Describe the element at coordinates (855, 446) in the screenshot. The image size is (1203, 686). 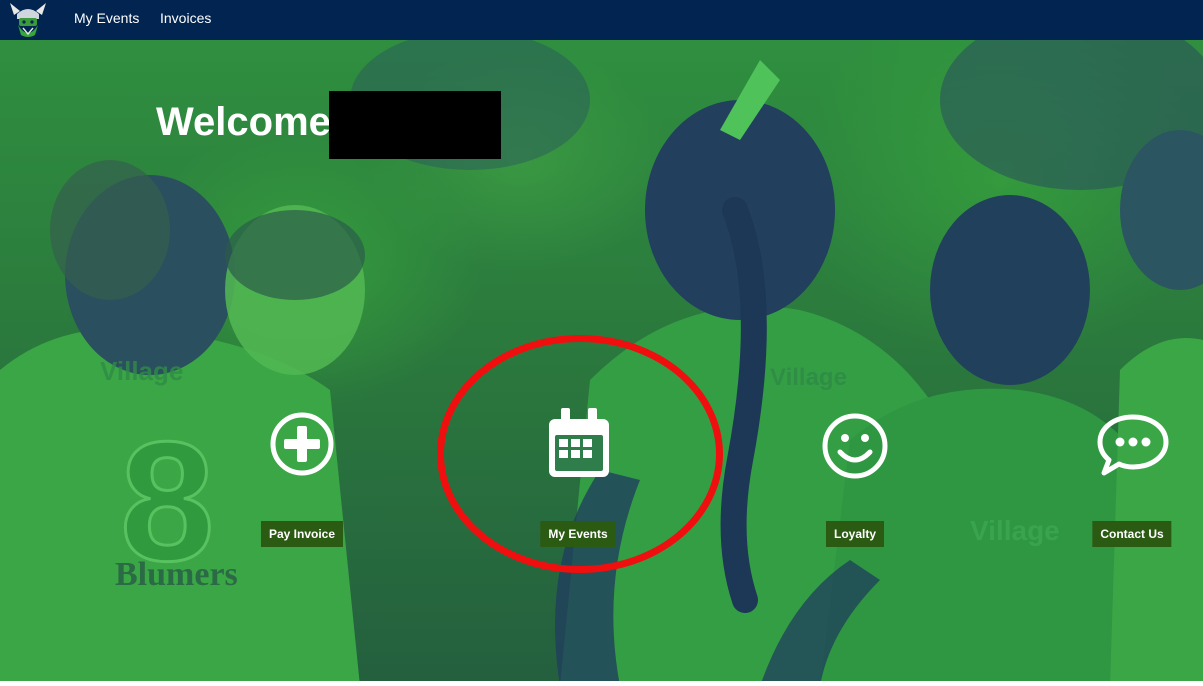
I see `smiley-icon` at that location.